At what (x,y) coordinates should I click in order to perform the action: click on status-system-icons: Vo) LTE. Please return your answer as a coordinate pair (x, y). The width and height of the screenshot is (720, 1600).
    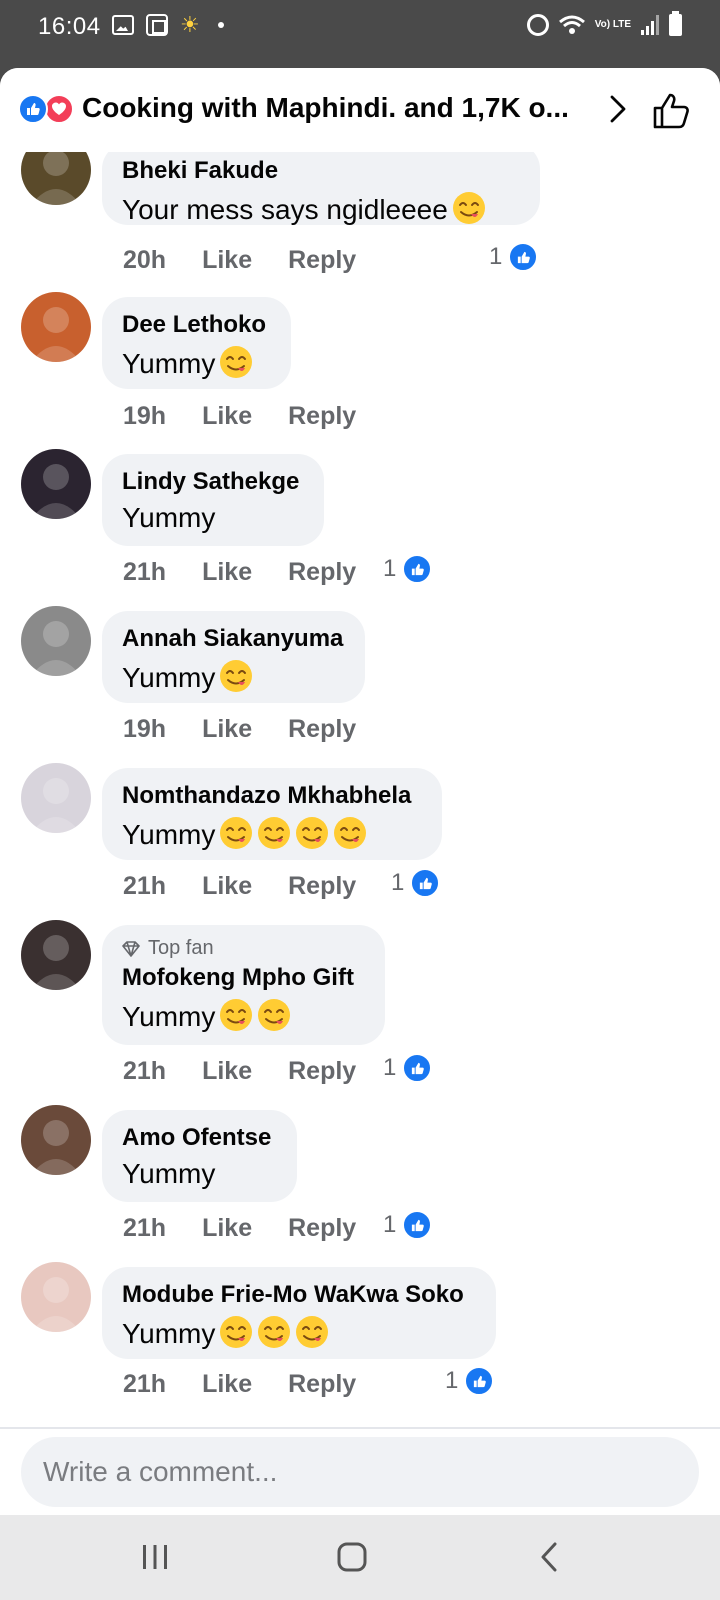
    Looking at the image, I should click on (604, 23).